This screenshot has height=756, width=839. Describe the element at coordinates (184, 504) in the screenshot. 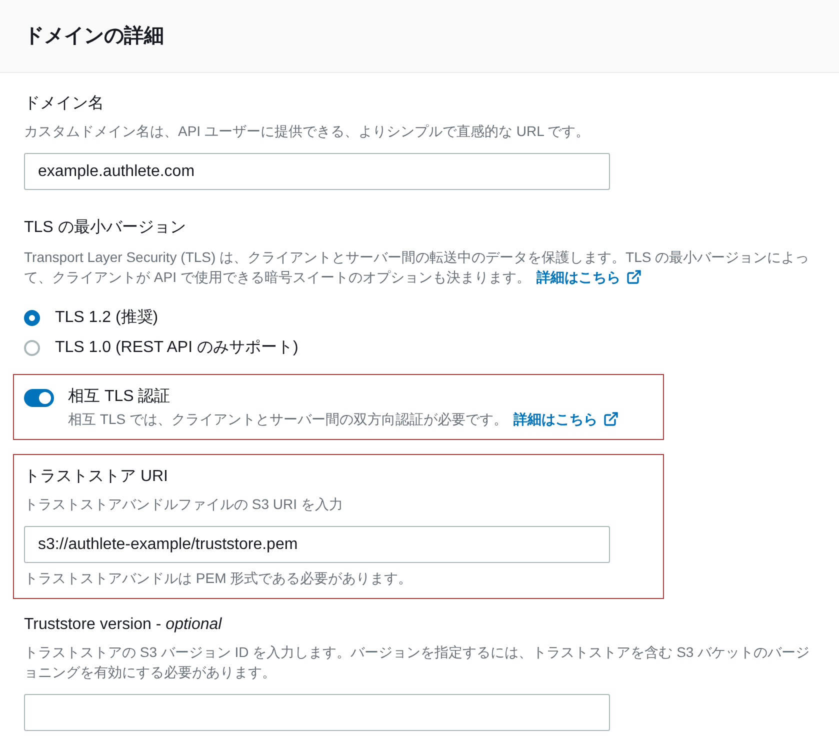

I see `field-description: トラストストアバンドルファイルの S3 URI を入力` at that location.